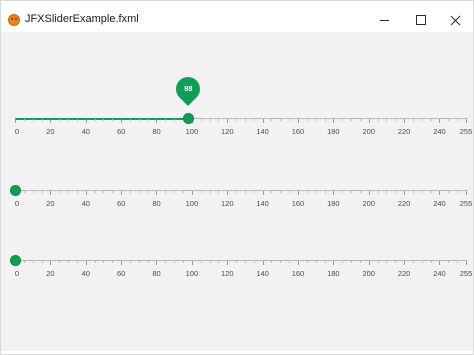  What do you see at coordinates (50, 273) in the screenshot?
I see `tick-label: 20` at bounding box center [50, 273].